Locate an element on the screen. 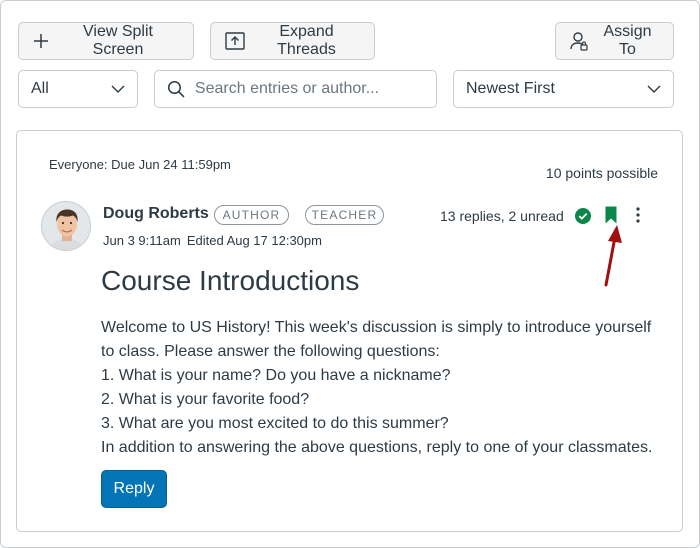 The width and height of the screenshot is (700, 548). due-date: Everyone: Due Jun 24 11:59pm is located at coordinates (140, 164).